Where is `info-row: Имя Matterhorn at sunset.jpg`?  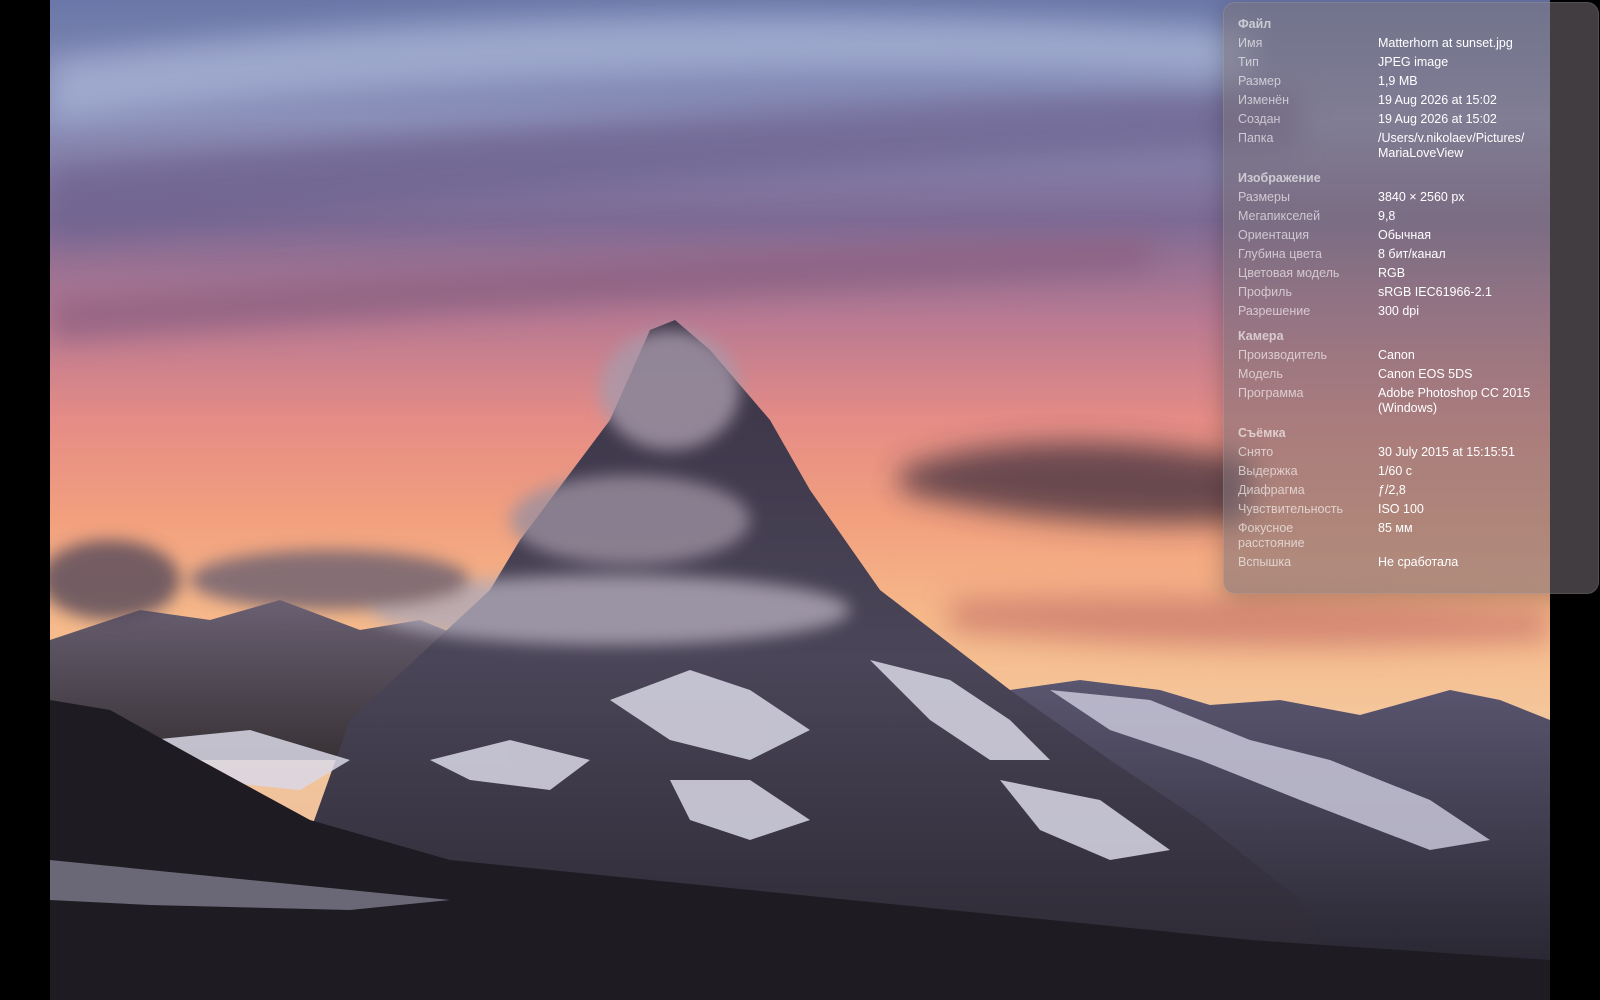 info-row: Имя Matterhorn at sunset.jpg is located at coordinates (1411, 43).